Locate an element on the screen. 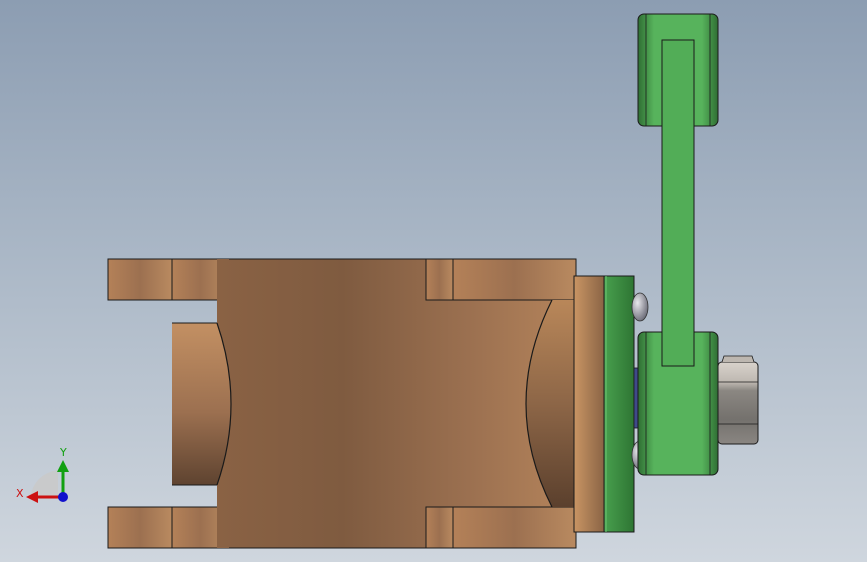 The width and height of the screenshot is (867, 562). triad-x-label: X is located at coordinates (20, 493).